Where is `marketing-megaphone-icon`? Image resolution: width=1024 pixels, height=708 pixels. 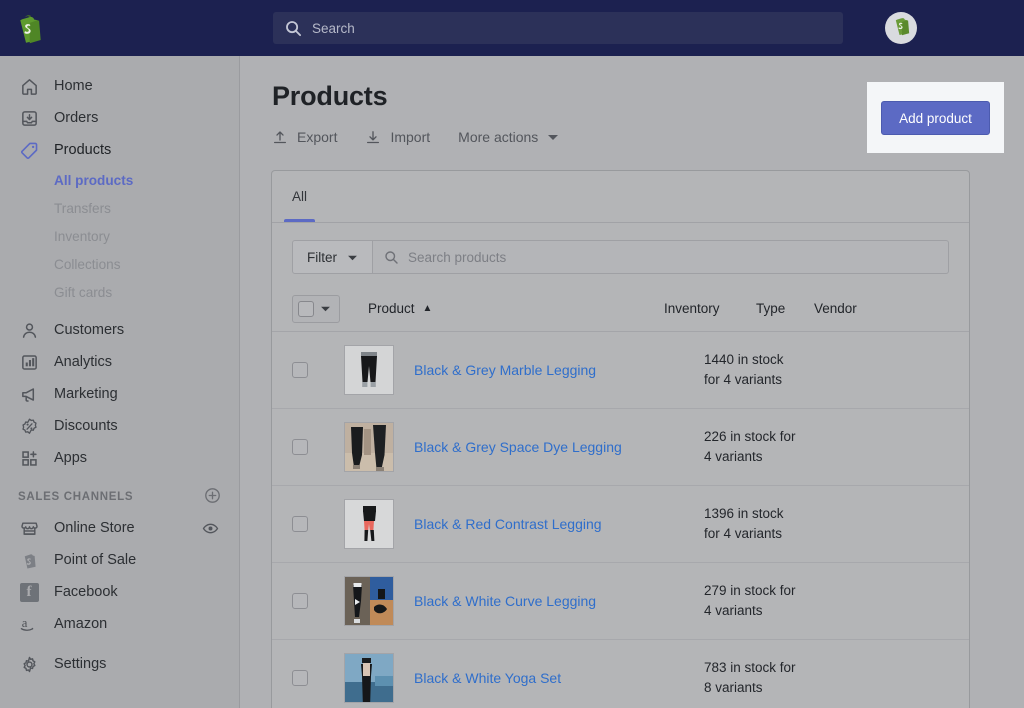 marketing-megaphone-icon is located at coordinates (29, 394).